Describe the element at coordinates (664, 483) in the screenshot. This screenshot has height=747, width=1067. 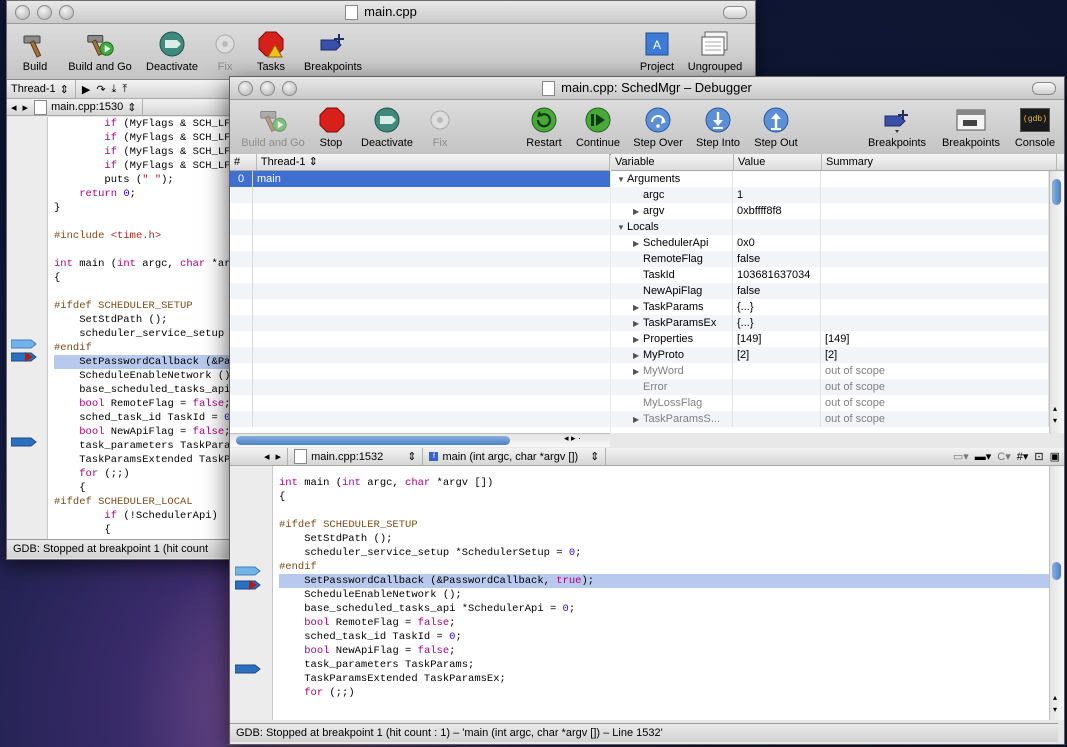
I see `code-line: int main (int argc, char *argv [])` at that location.